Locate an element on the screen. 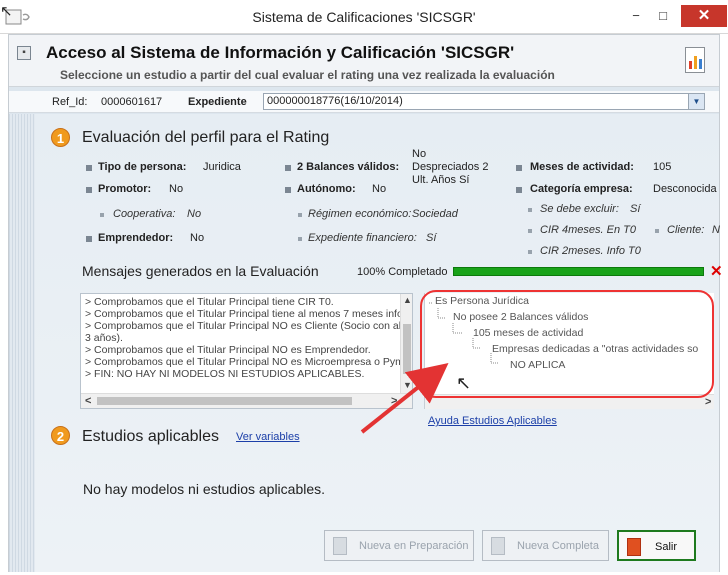 This screenshot has width=728, height=575. balances-value-1: No is located at coordinates (419, 154).